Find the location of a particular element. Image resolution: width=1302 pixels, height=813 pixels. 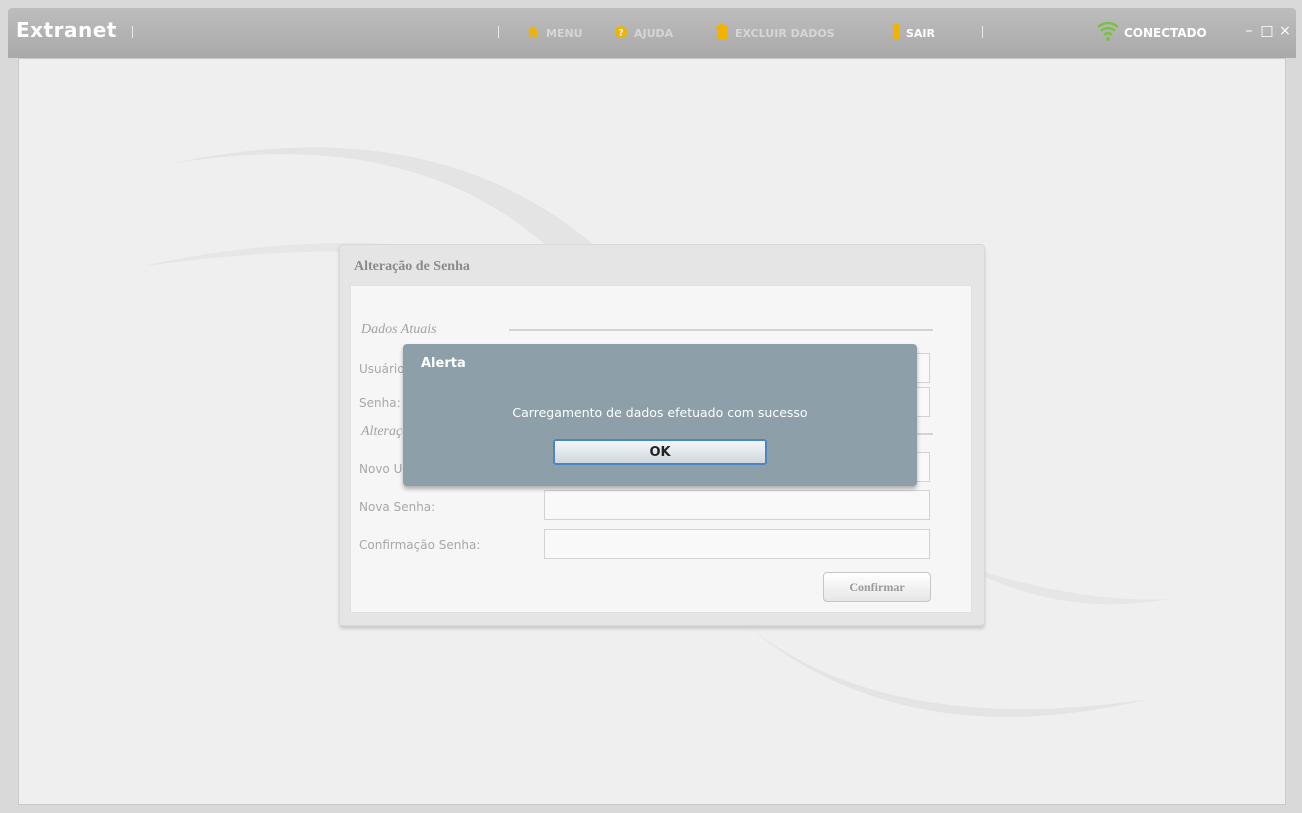

close-icon: × is located at coordinates (1285, 31).